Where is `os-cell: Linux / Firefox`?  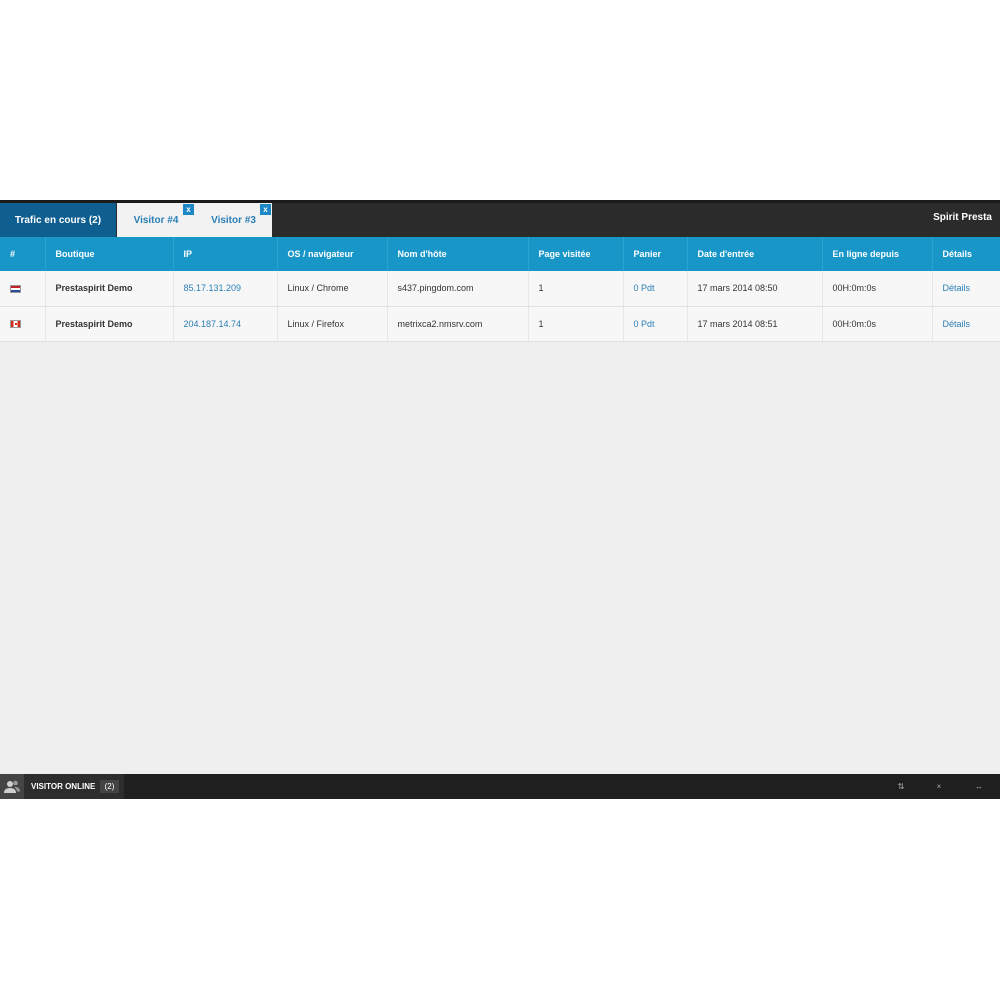
os-cell: Linux / Firefox is located at coordinates (332, 323).